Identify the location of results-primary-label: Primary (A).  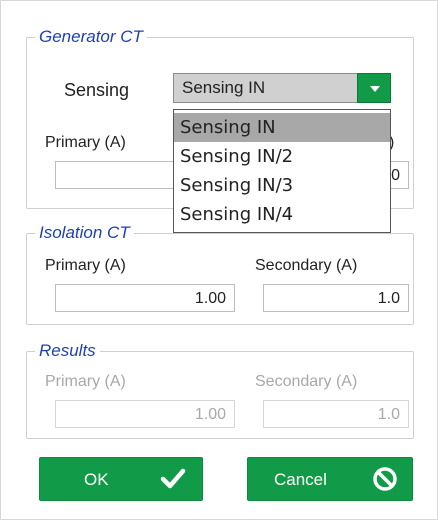
(85, 381).